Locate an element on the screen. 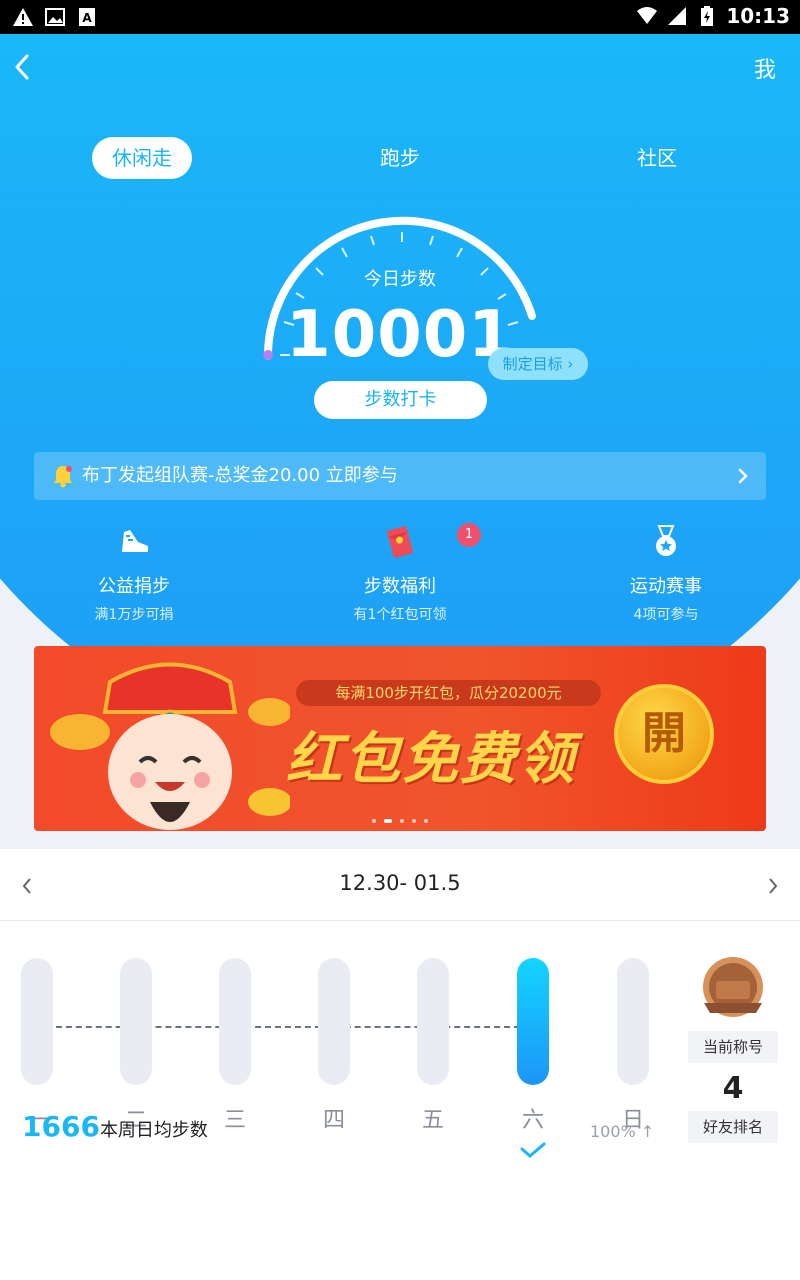 This screenshot has height=1280, width=800. svg-text: A is located at coordinates (87, 18).